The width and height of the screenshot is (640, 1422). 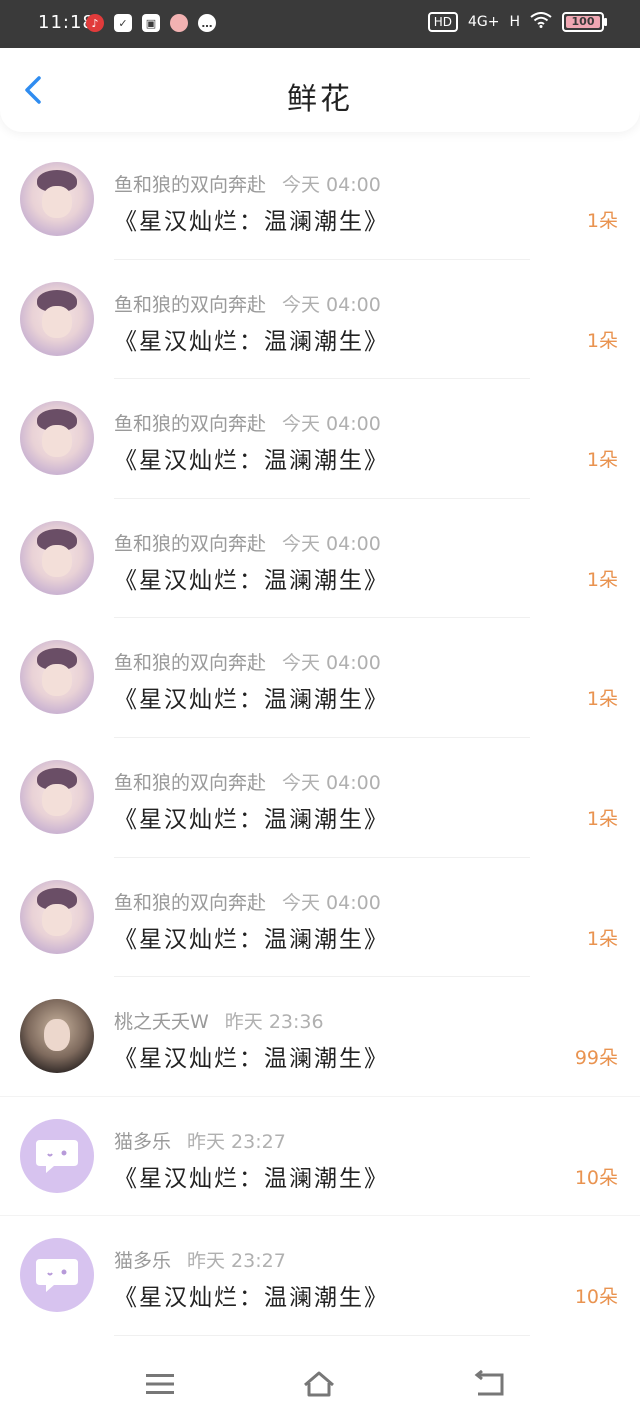 What do you see at coordinates (179, 23) in the screenshot?
I see `app-pink-icon` at bounding box center [179, 23].